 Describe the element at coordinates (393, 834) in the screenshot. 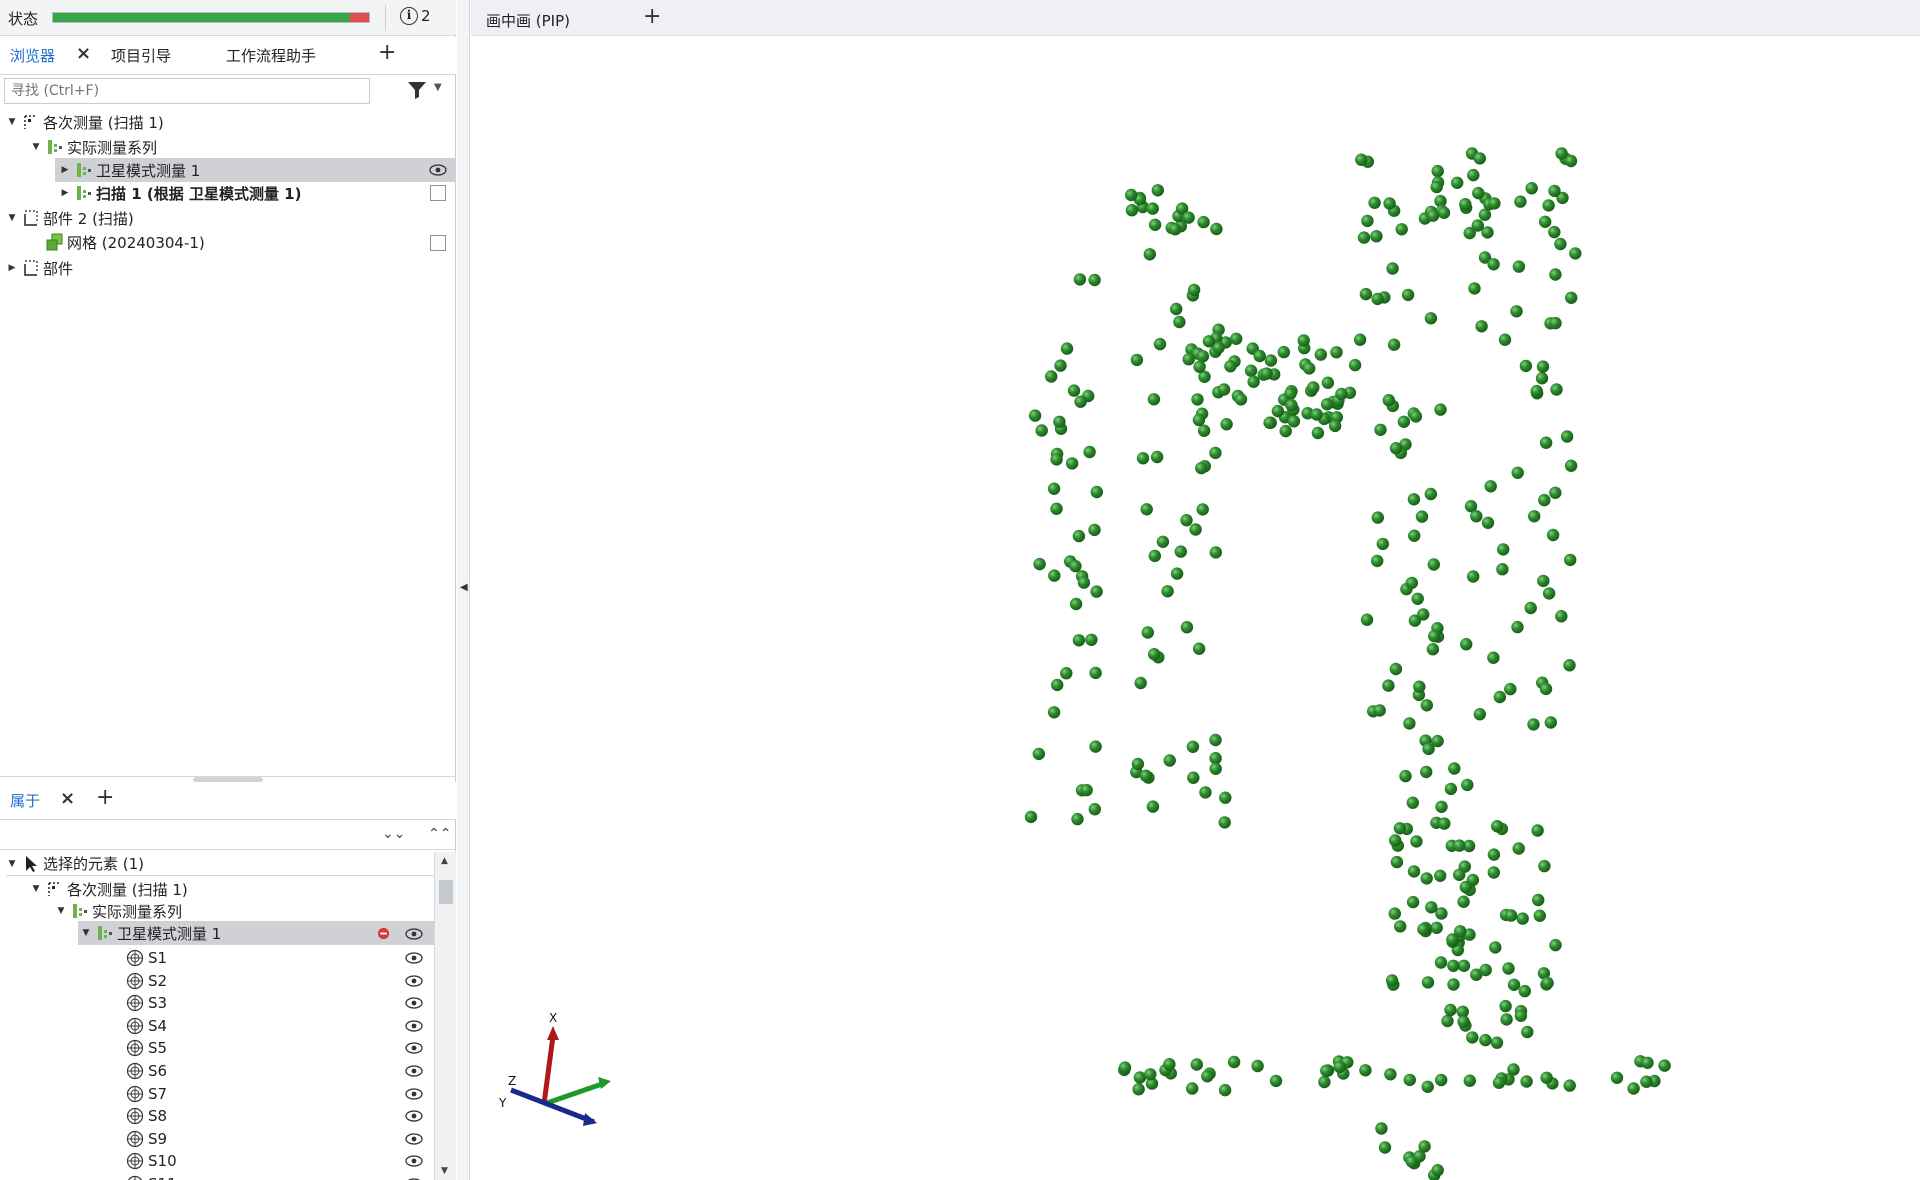

I see `expand-all-icon: ⌄⌄` at that location.